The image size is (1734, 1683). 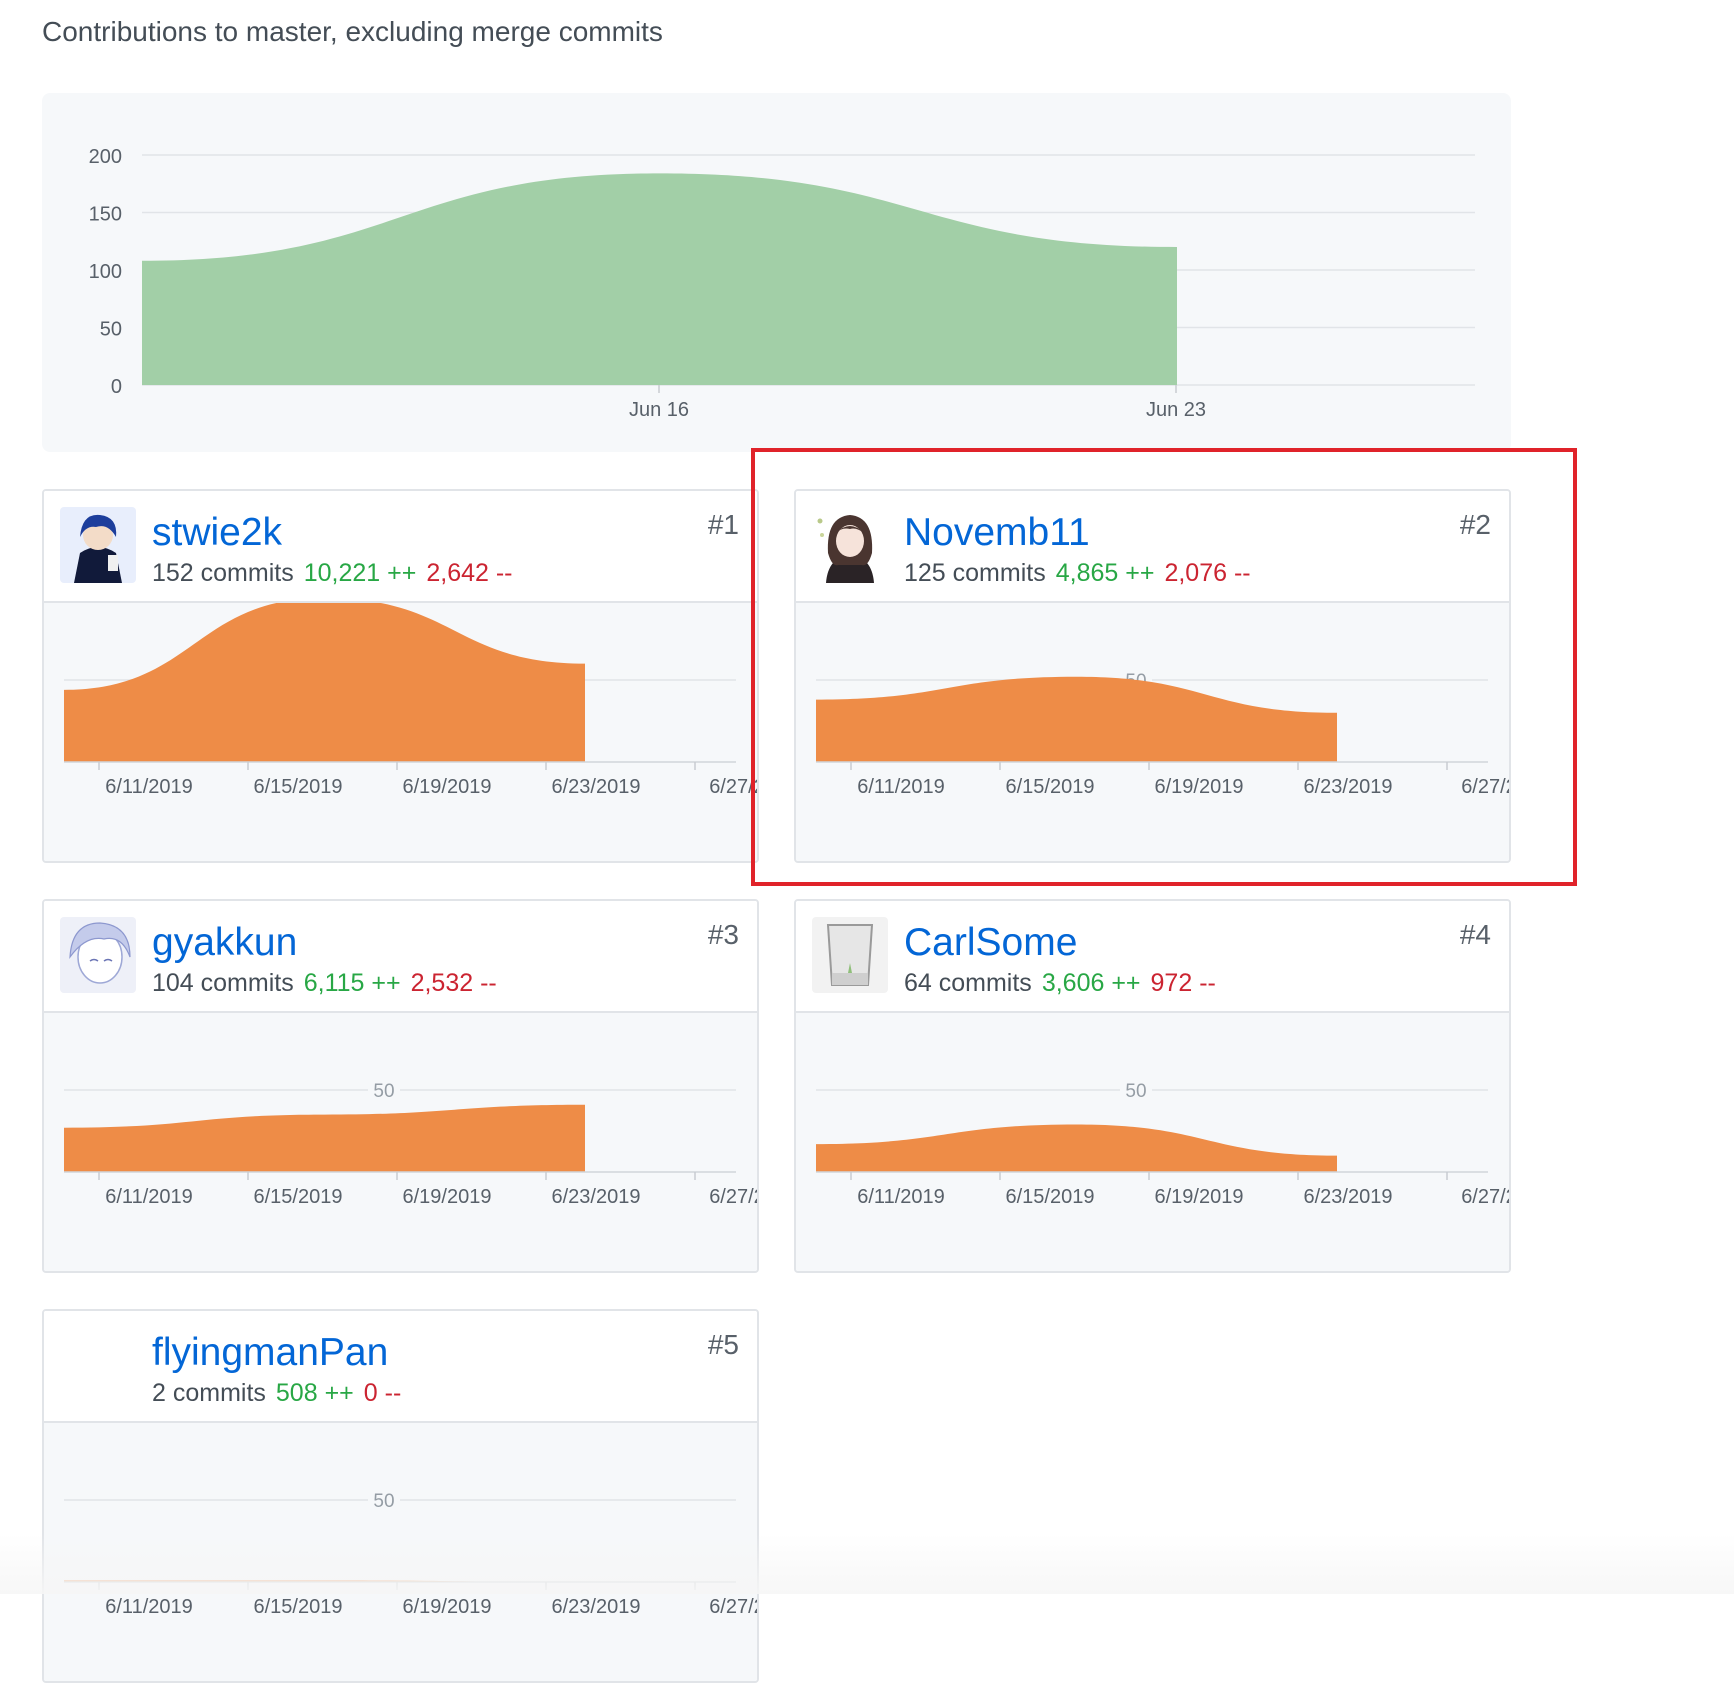 What do you see at coordinates (723, 524) in the screenshot?
I see `contributor-rank: #1` at bounding box center [723, 524].